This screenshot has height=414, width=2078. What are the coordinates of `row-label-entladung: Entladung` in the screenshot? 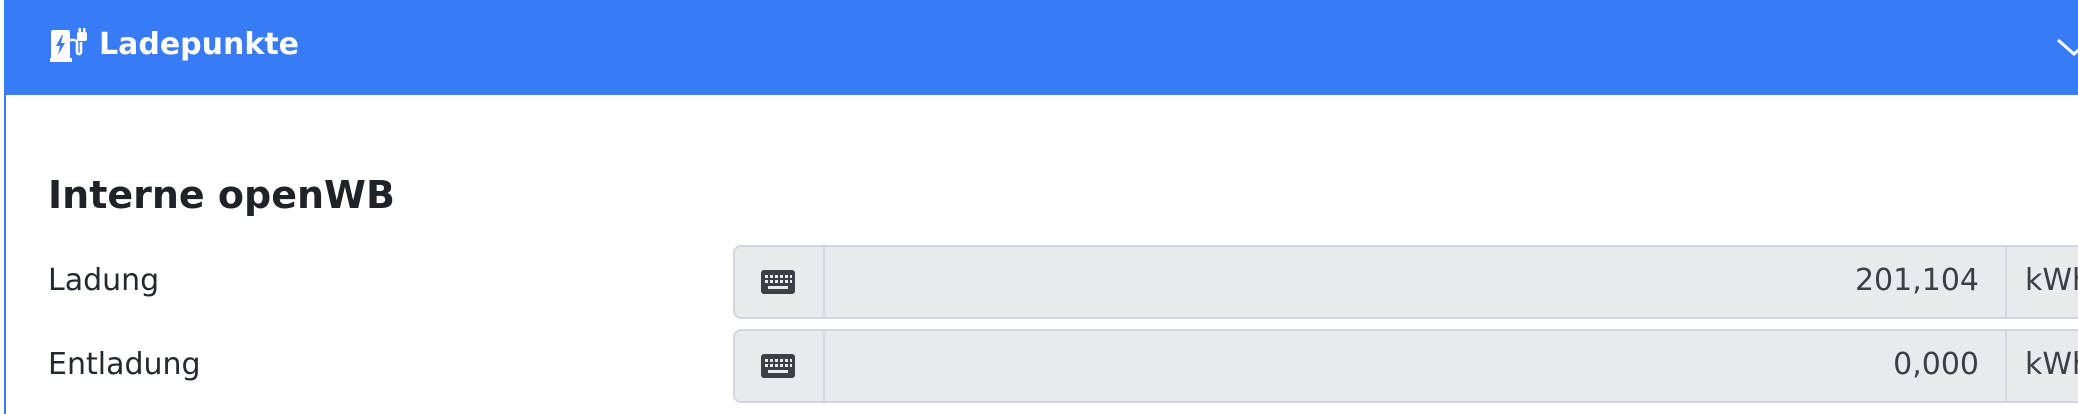 It's located at (124, 364).